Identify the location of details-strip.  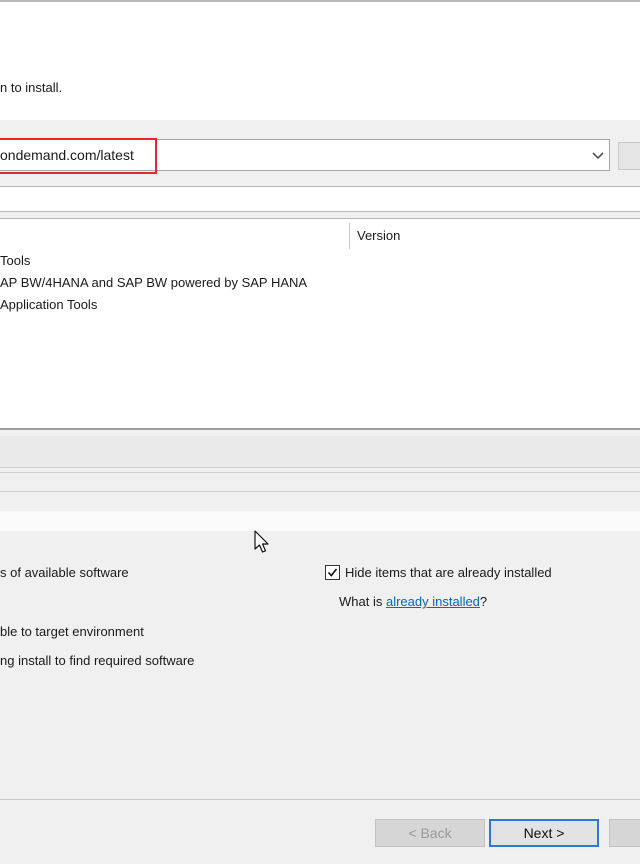
(320, 521).